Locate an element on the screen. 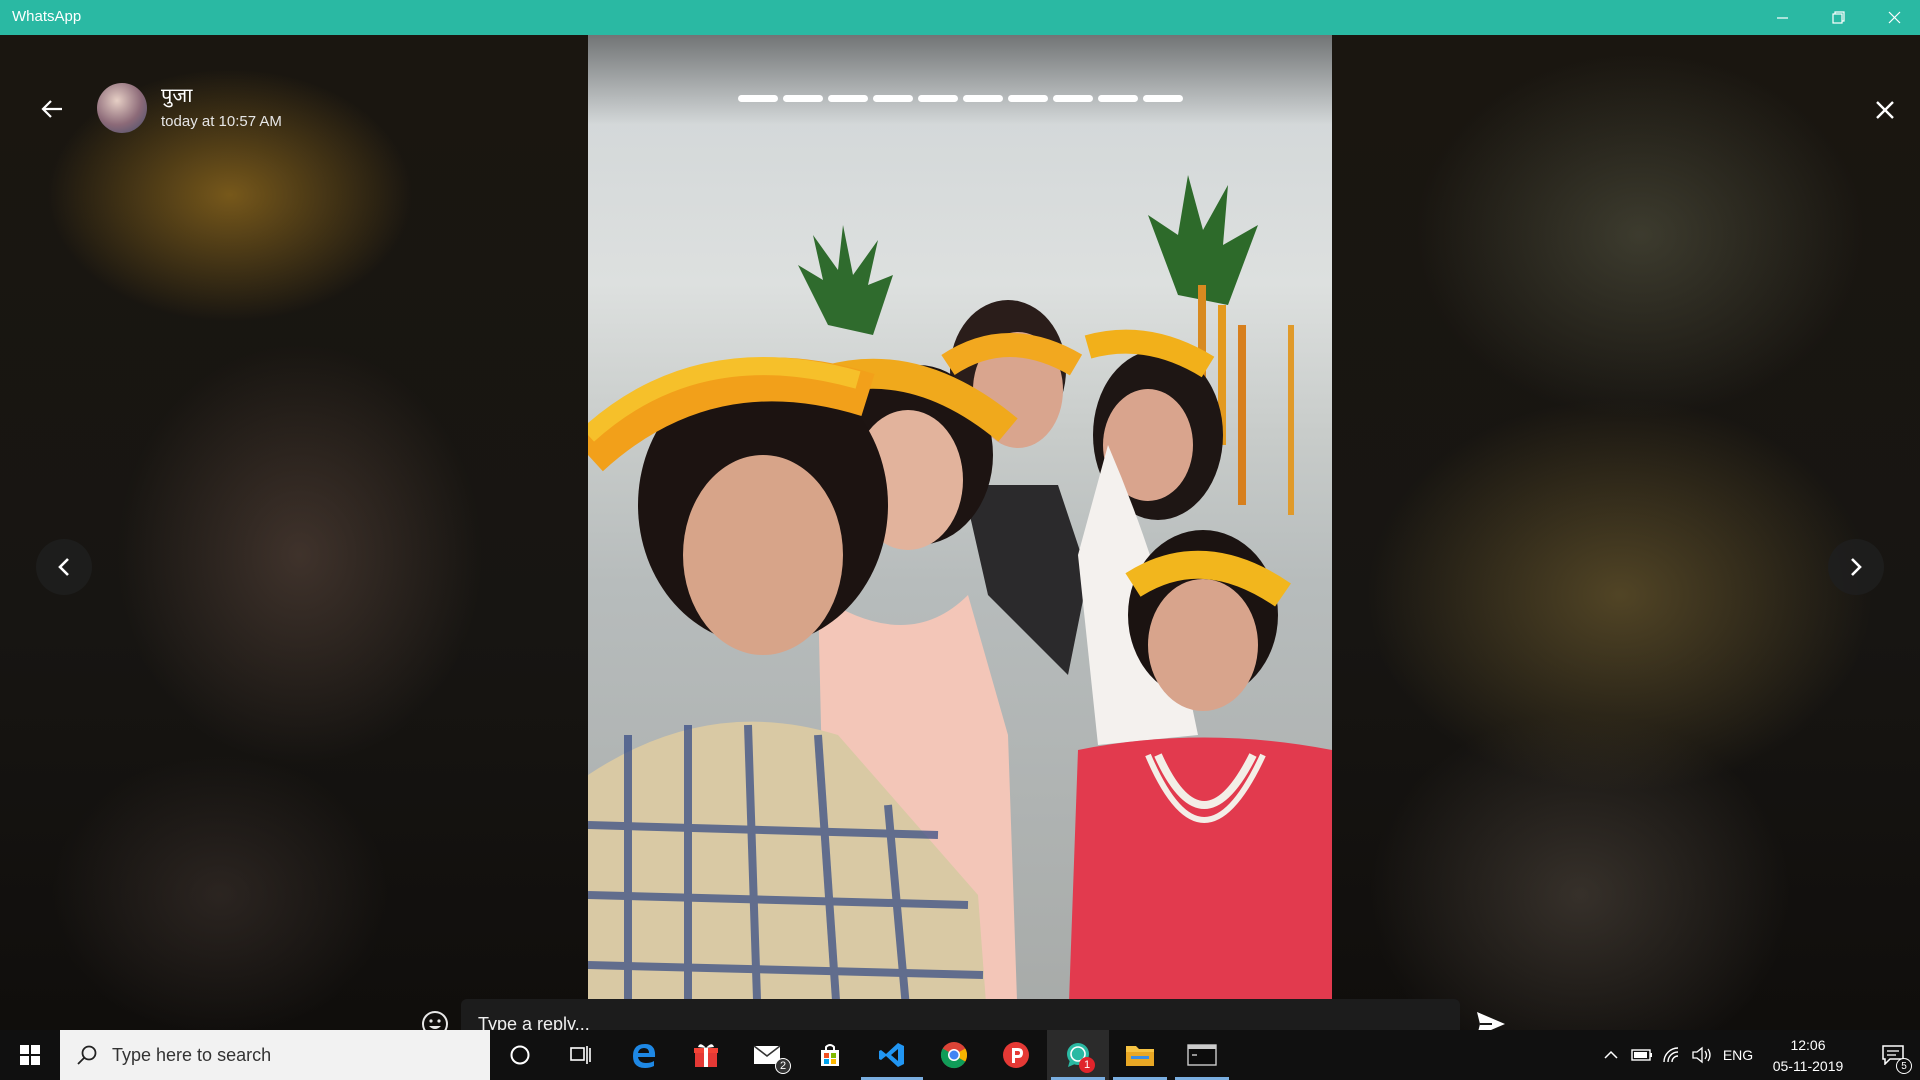  folder-icon is located at coordinates (1140, 1056).